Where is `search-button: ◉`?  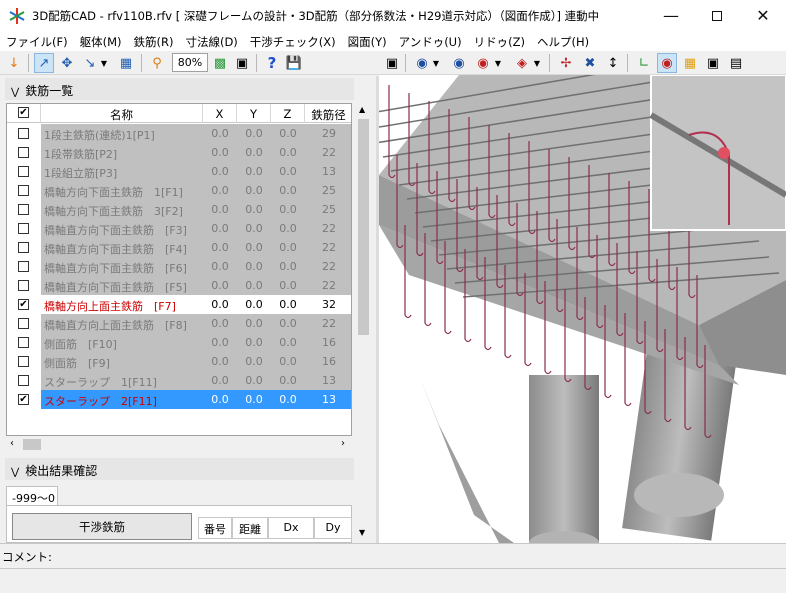 search-button: ◉ is located at coordinates (422, 63).